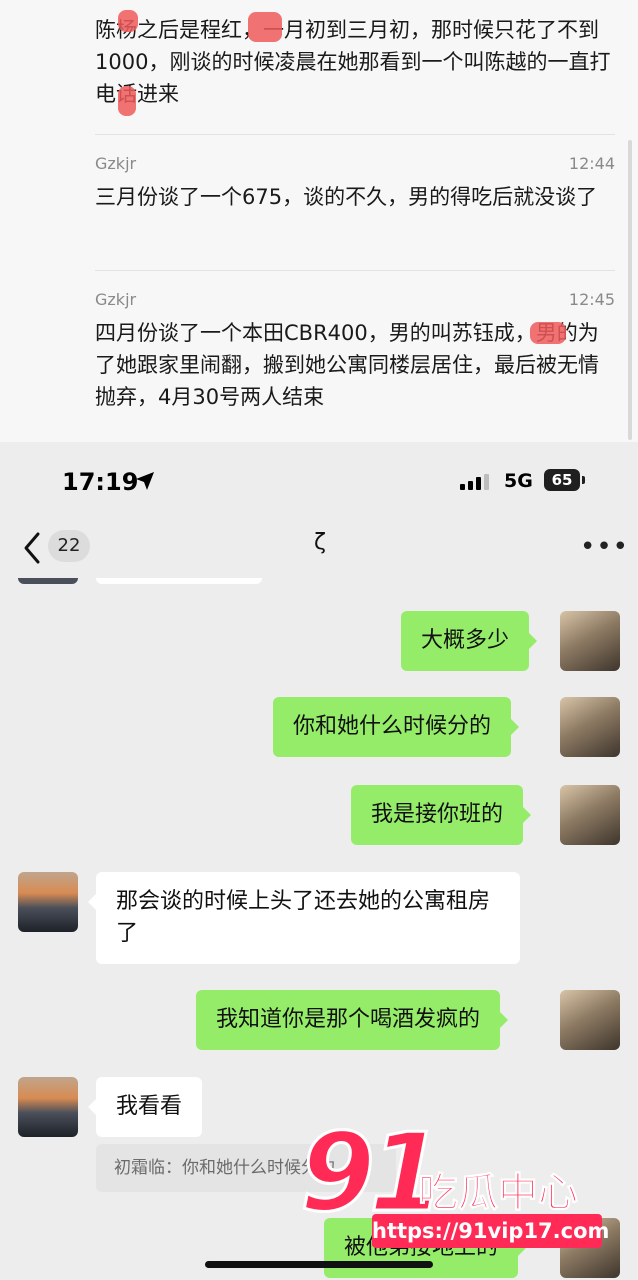  What do you see at coordinates (441, 815) in the screenshot?
I see `message-bubble-outgoing: 我是接你班的` at bounding box center [441, 815].